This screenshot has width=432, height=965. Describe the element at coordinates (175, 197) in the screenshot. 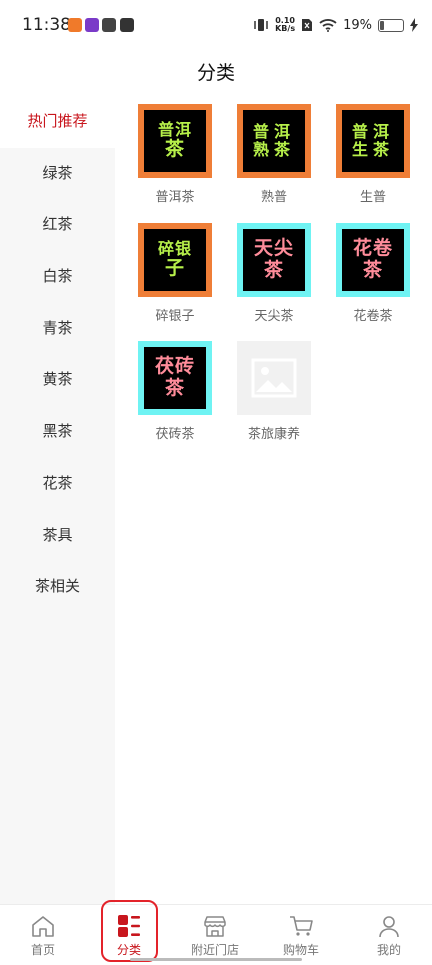

I see `subcategory-label: 普洱茶` at that location.